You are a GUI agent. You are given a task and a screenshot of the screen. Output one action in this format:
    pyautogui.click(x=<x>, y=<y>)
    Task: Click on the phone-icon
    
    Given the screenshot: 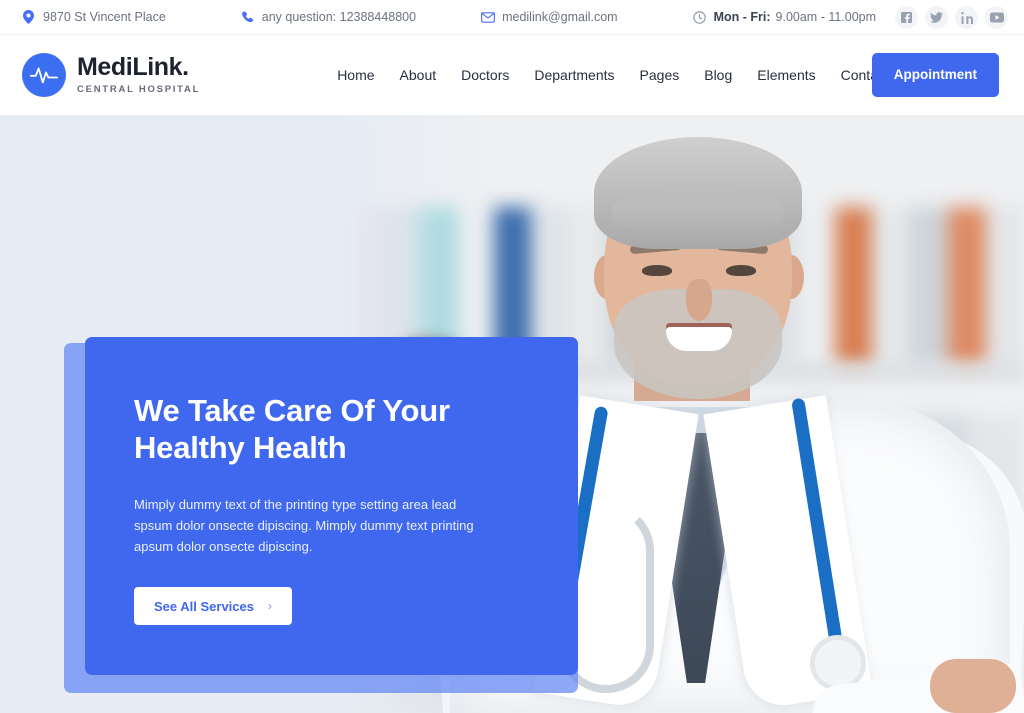 What is the action you would take?
    pyautogui.click(x=247, y=17)
    